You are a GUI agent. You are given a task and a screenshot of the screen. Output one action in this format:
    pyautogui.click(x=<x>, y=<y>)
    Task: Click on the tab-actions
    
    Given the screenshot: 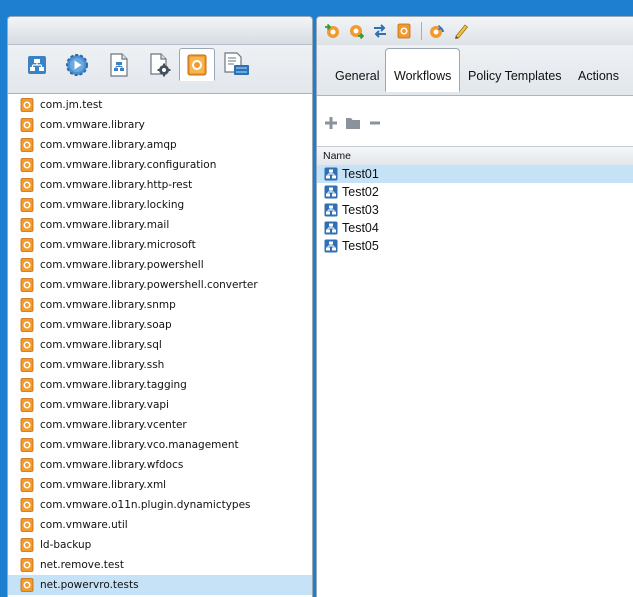 What is the action you would take?
    pyautogui.click(x=77, y=65)
    